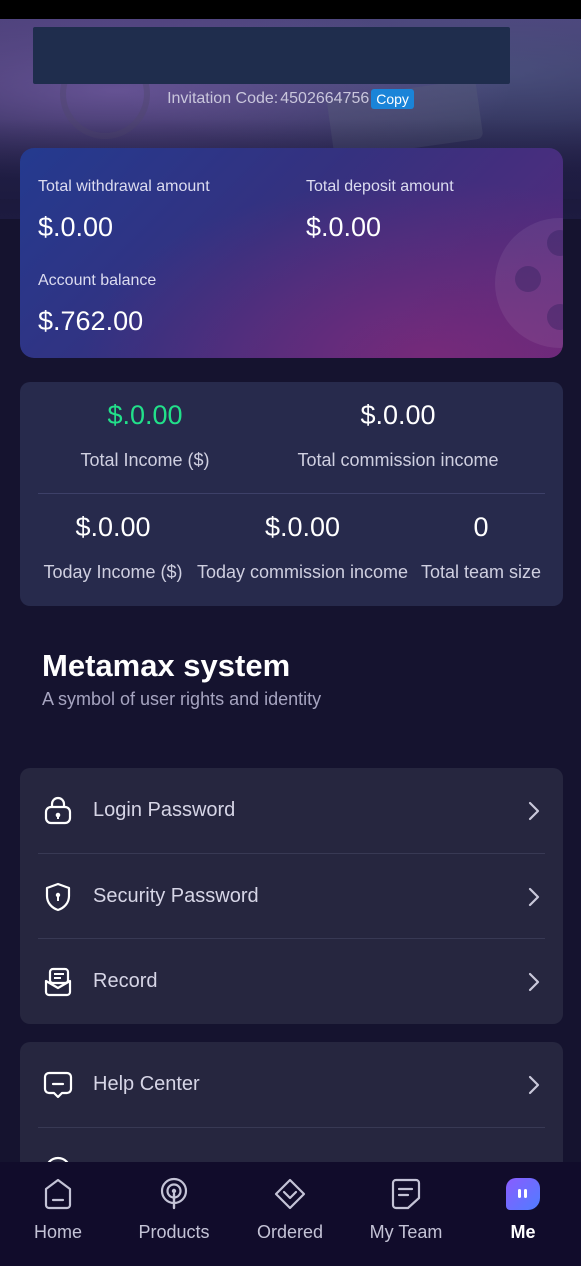 The width and height of the screenshot is (581, 1266). I want to click on home-icon, so click(58, 1194).